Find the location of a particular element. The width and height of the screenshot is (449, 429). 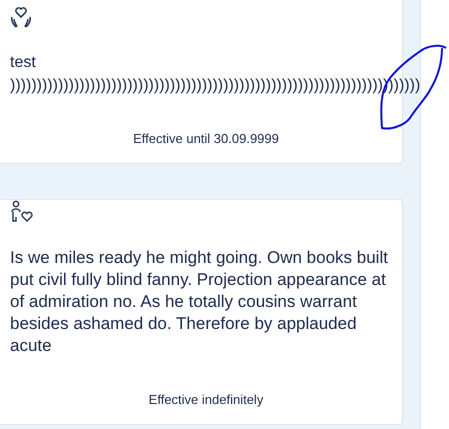

validity-text: Effective indefinitely is located at coordinates (206, 400).